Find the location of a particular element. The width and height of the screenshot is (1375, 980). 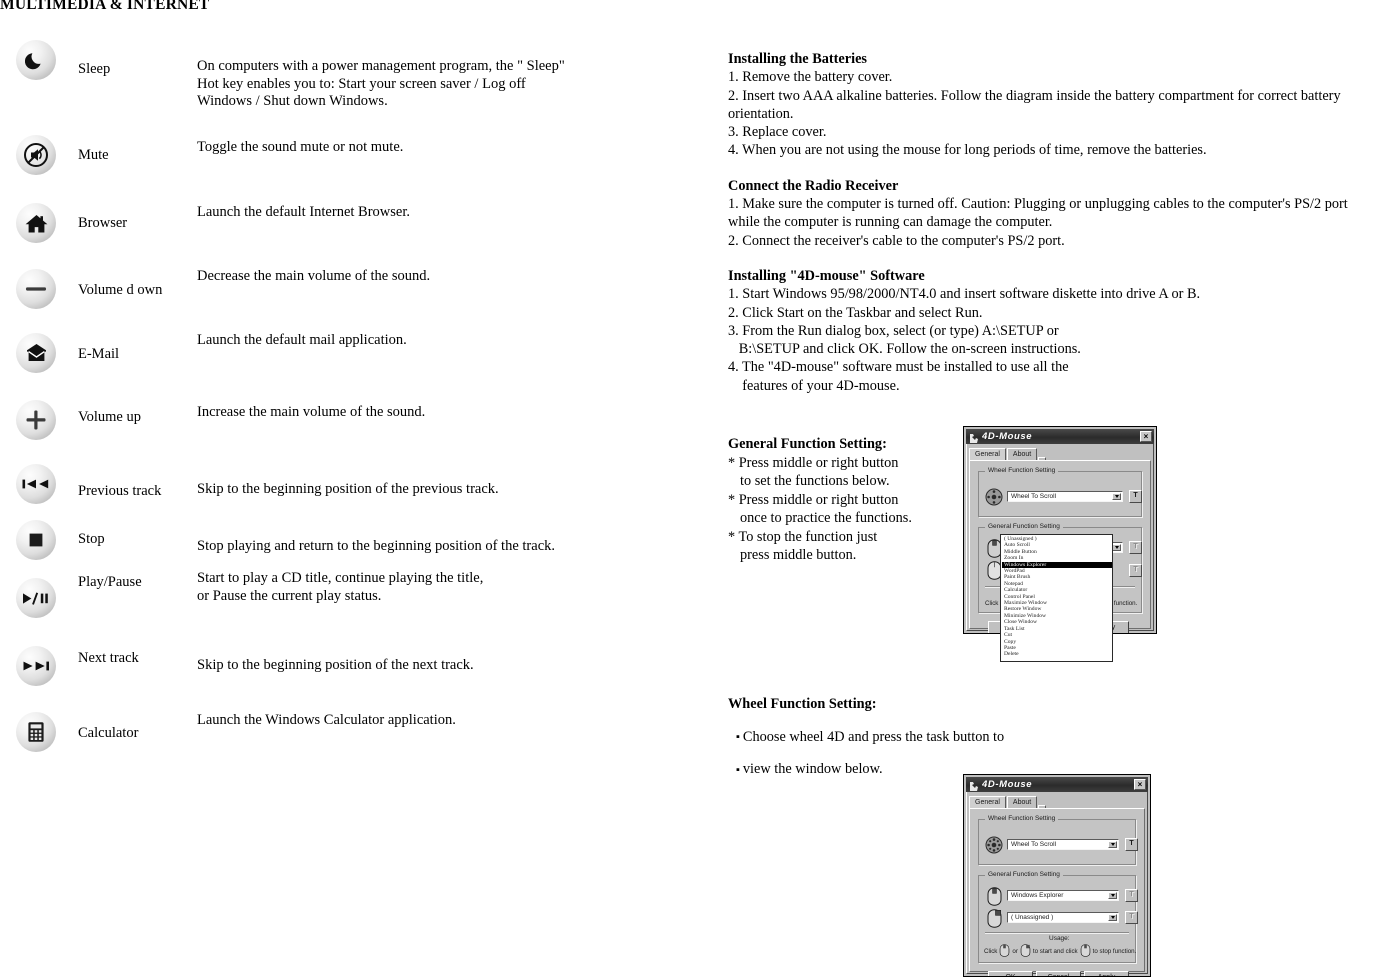

desc-line: Windows / Shut down Windows. is located at coordinates (292, 101).